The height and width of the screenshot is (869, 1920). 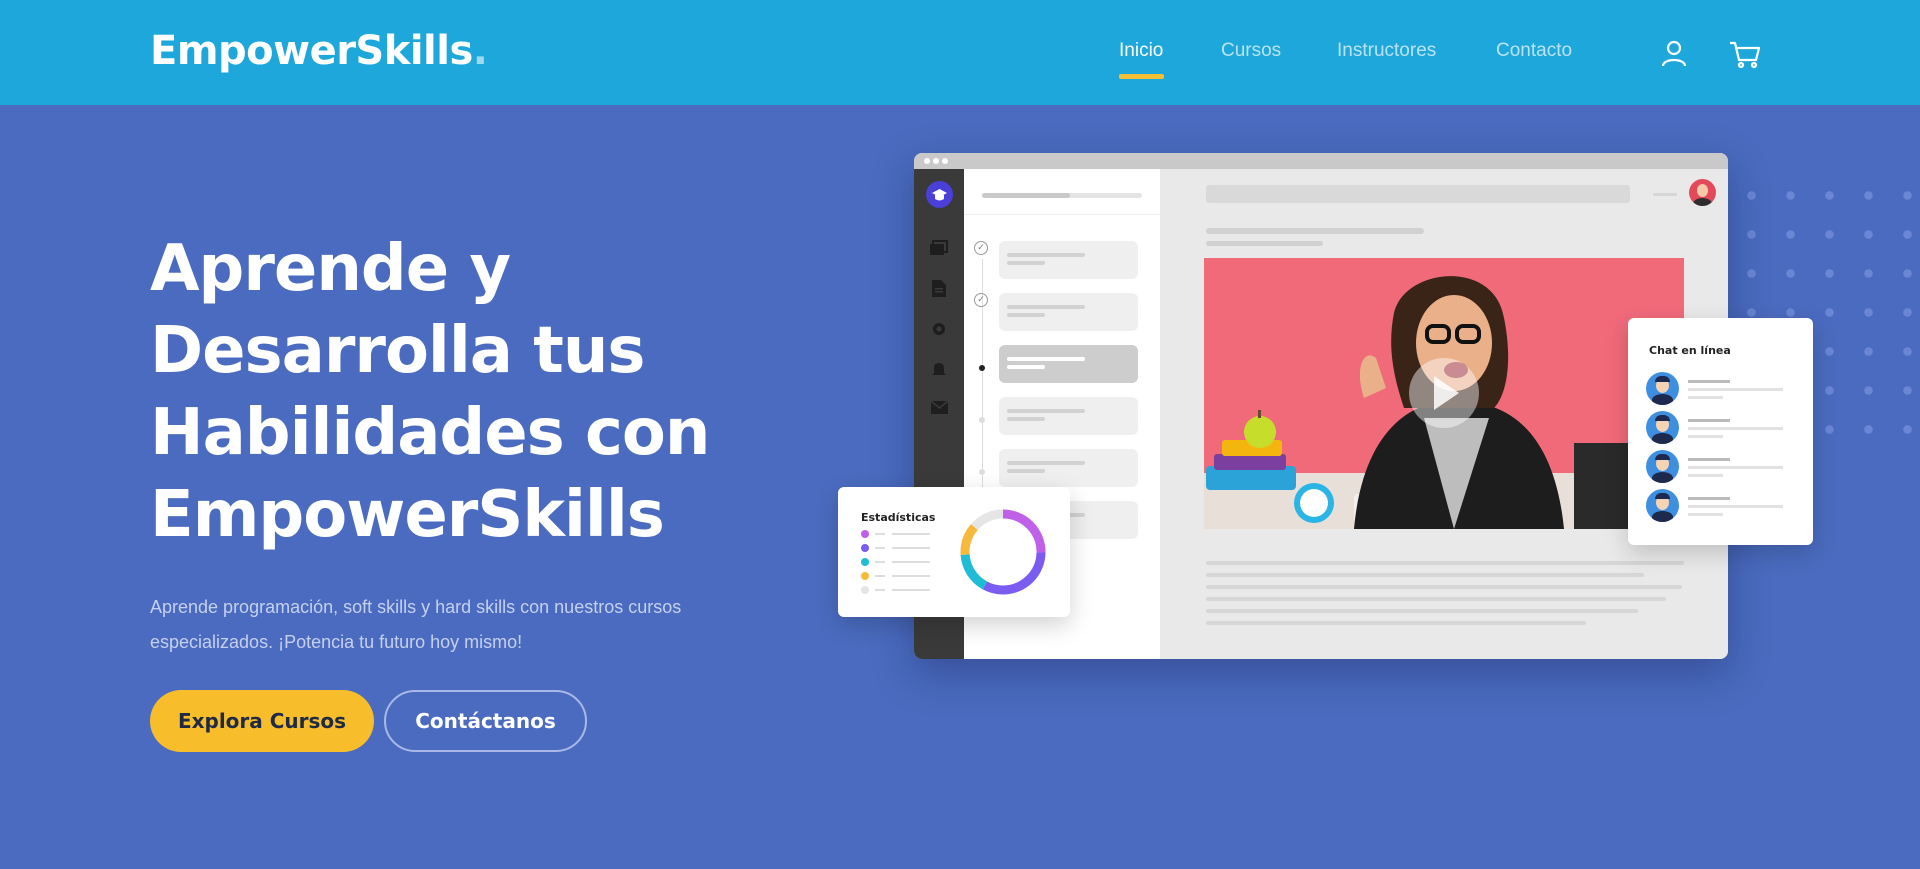 I want to click on cart-icon, so click(x=1745, y=54).